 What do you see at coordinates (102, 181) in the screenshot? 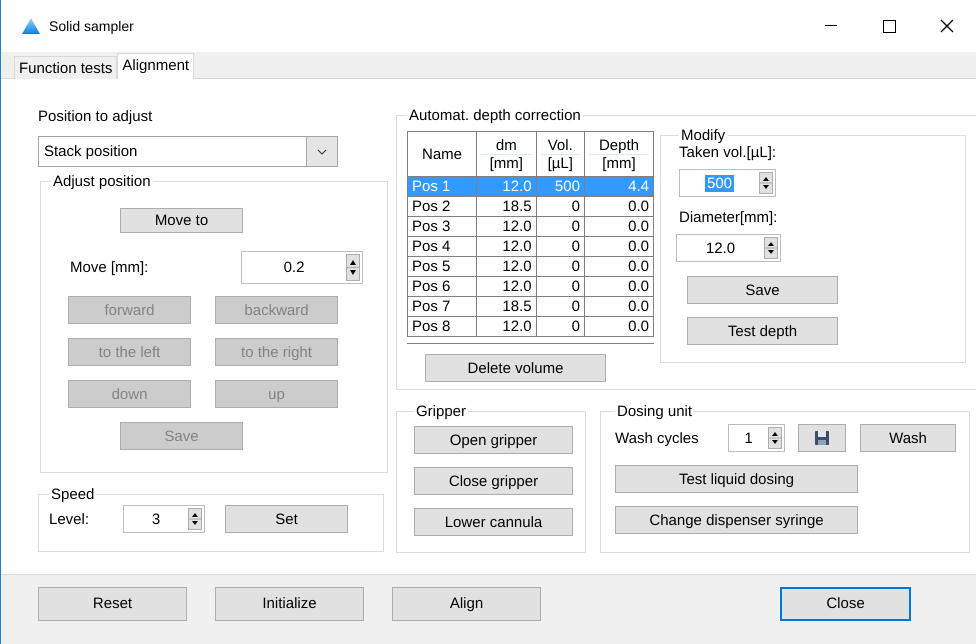
I see `group-title: Adjust position` at bounding box center [102, 181].